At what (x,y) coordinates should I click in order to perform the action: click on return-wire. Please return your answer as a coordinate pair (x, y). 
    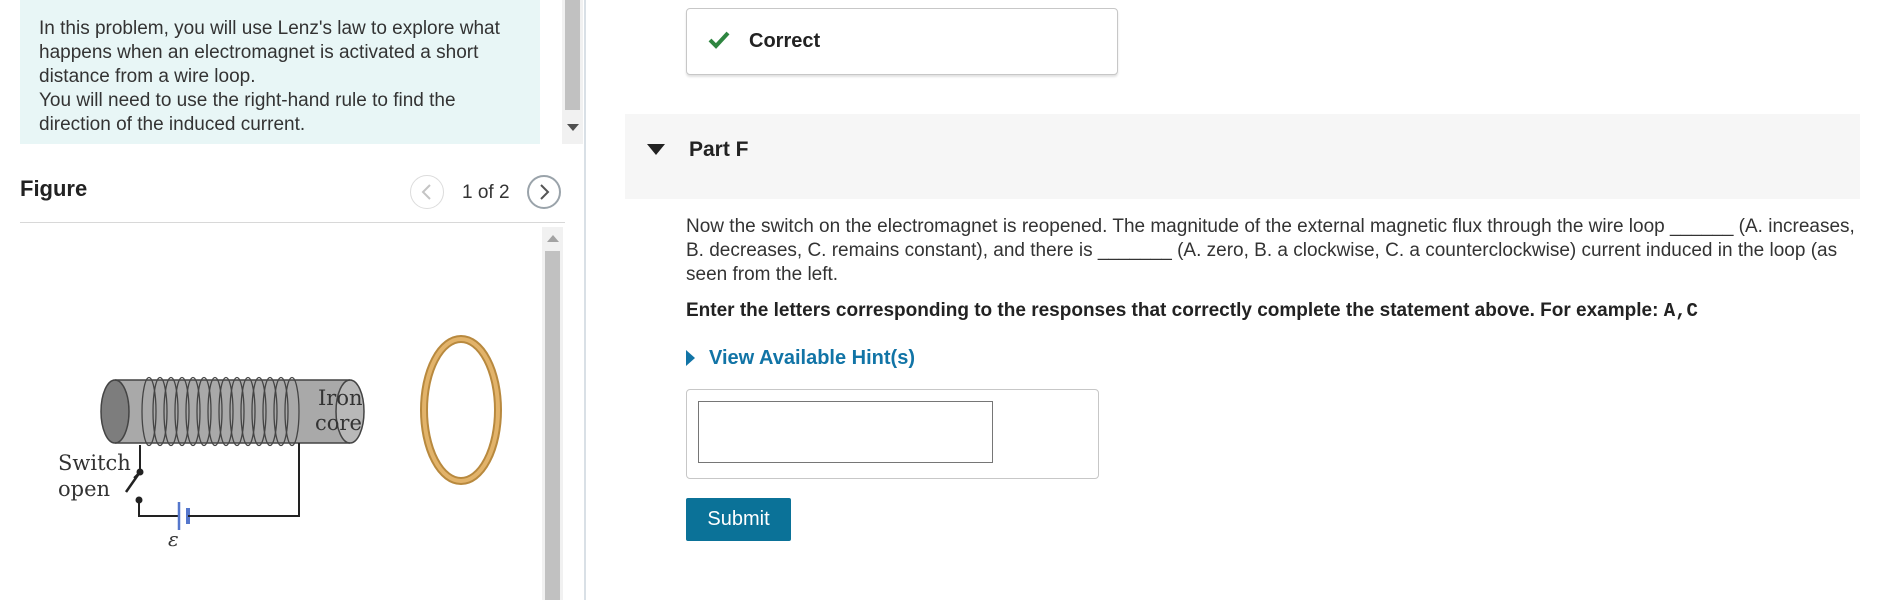
    Looking at the image, I should click on (244, 480).